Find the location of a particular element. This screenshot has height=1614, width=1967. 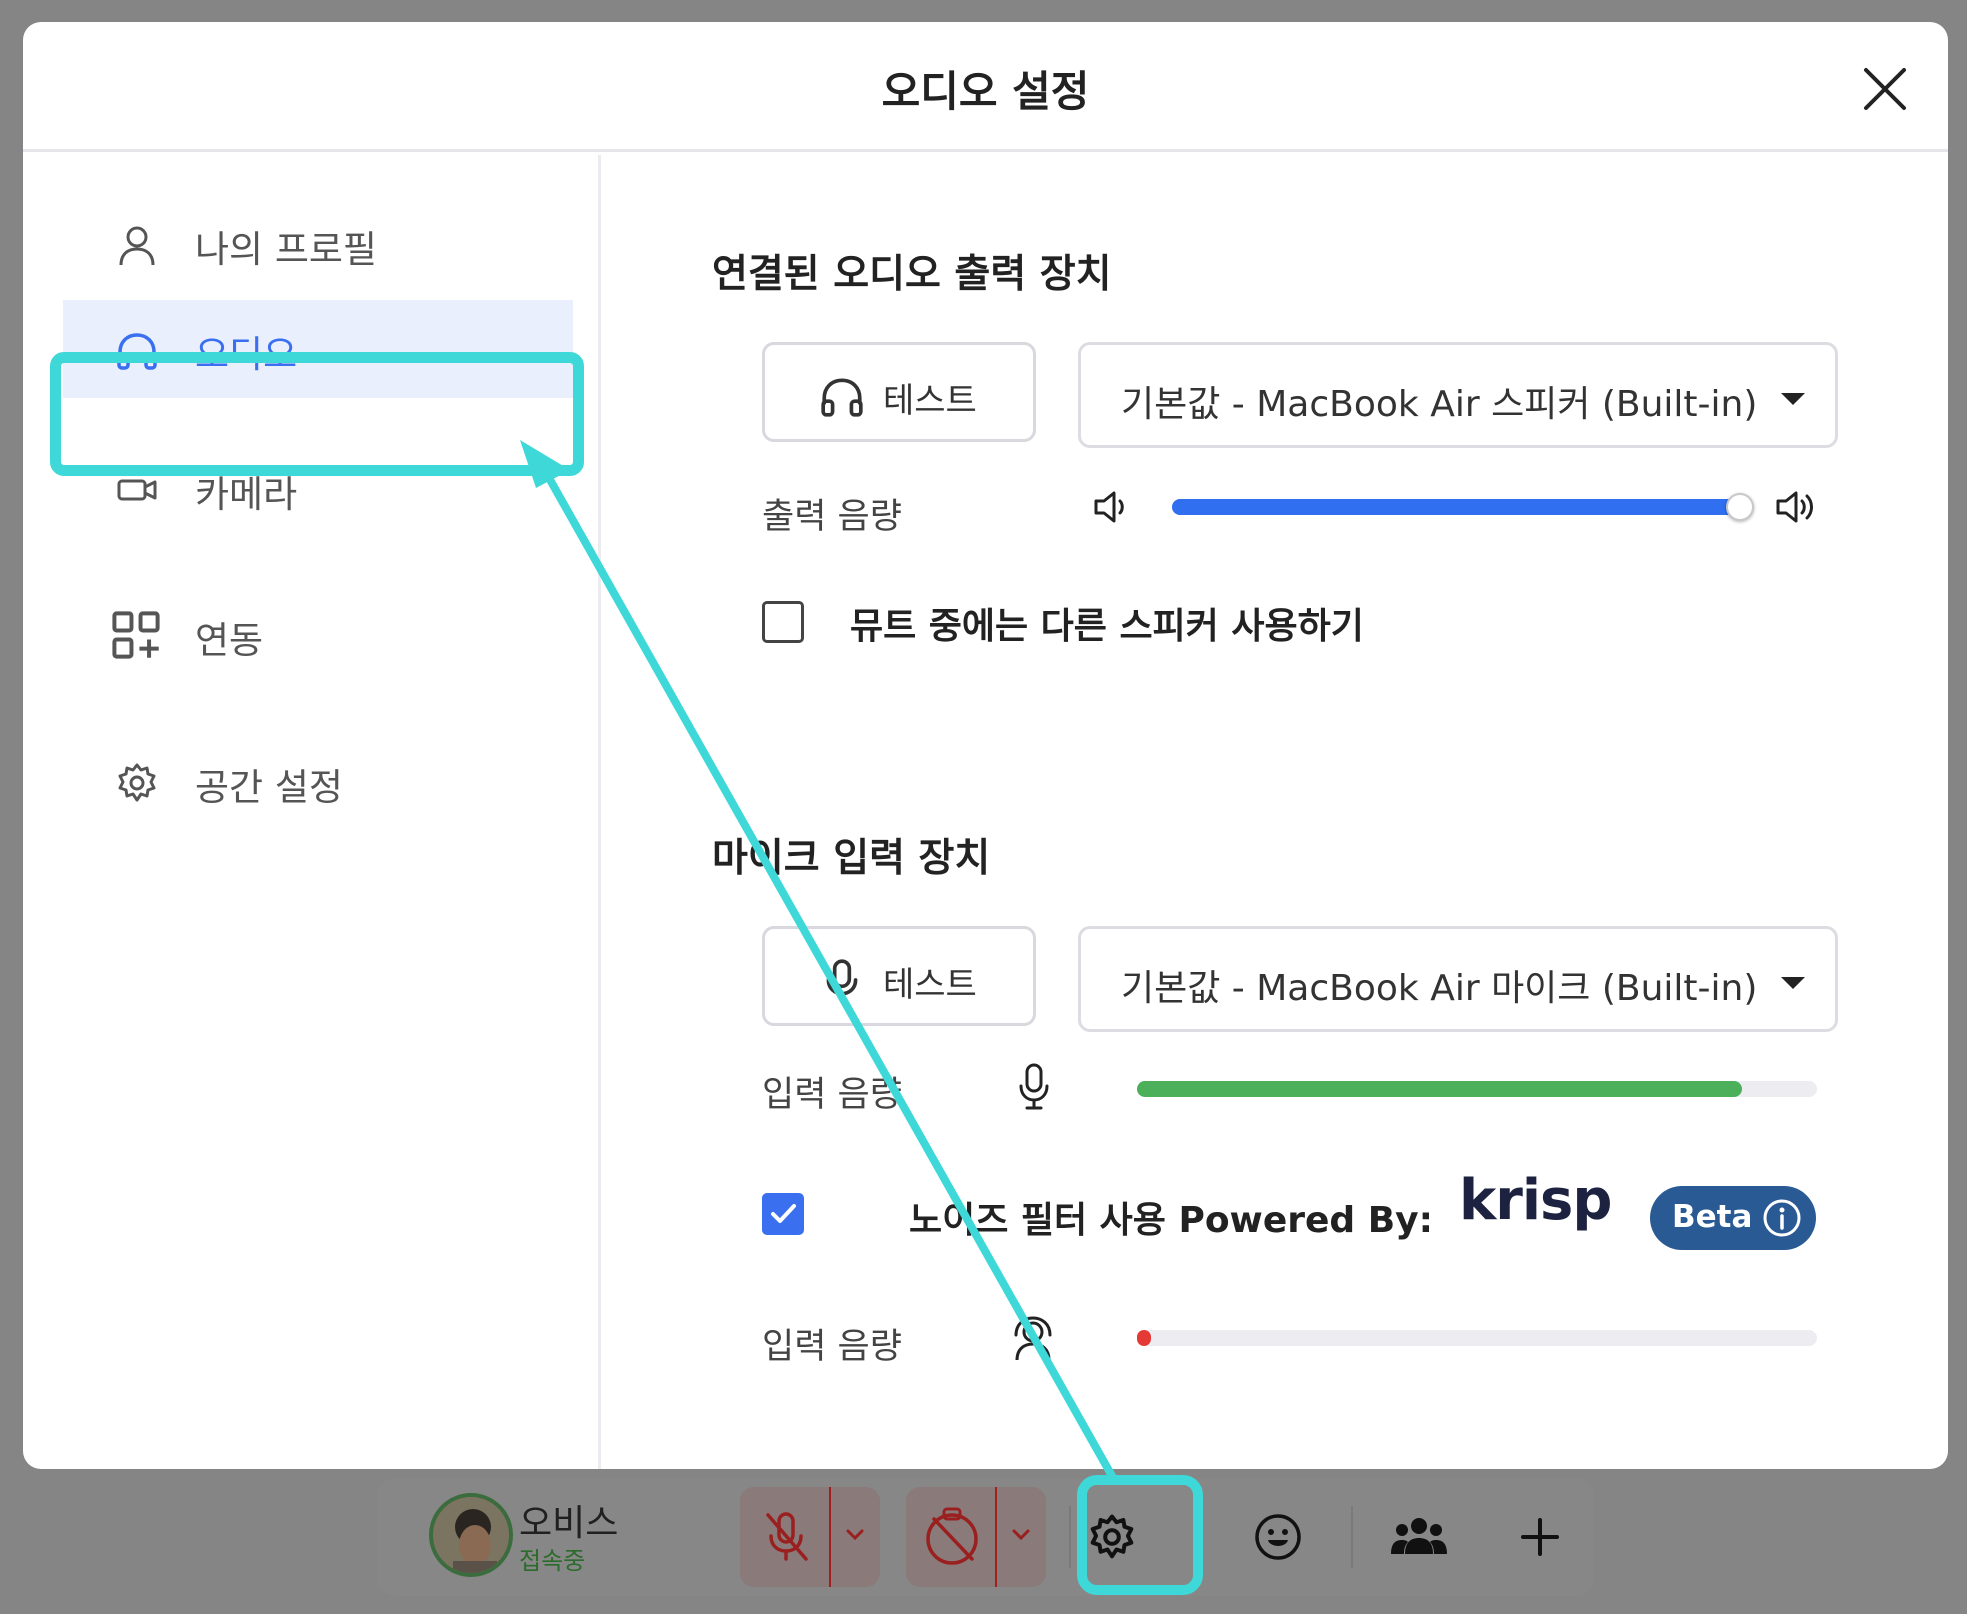

sidebar-item-label: 나의 프로필 is located at coordinates (286, 249).